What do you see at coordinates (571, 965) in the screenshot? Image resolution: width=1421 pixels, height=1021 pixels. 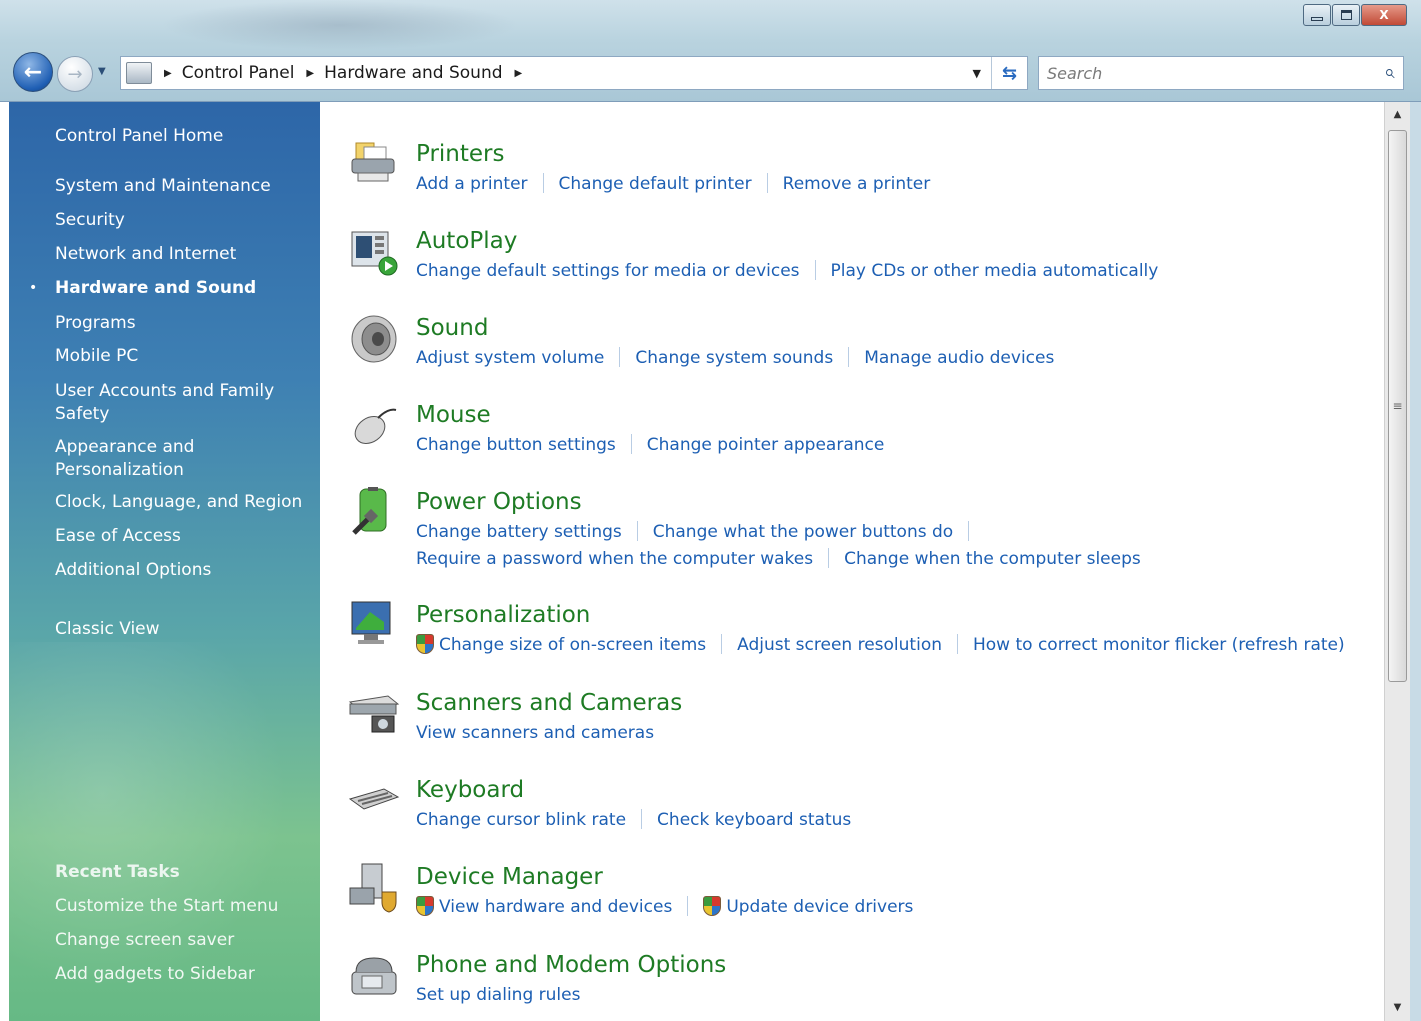 I see `category-title: Phone and Modem Options` at bounding box center [571, 965].